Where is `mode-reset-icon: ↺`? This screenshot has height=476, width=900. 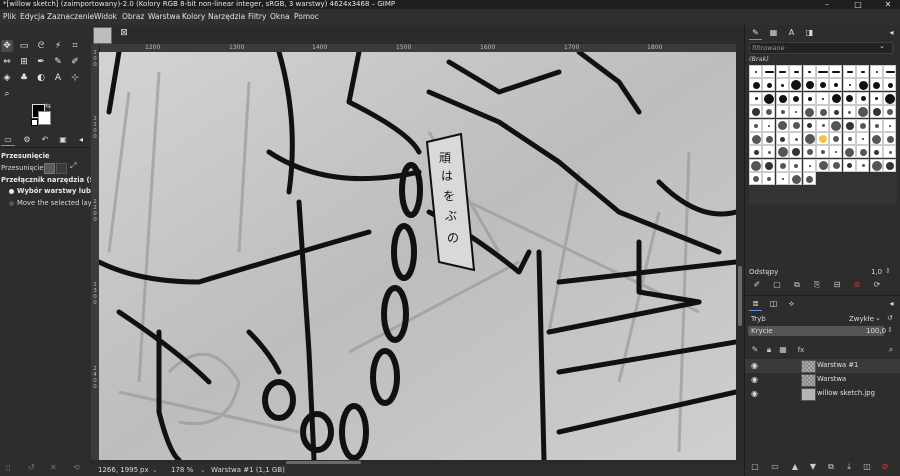
mode-reset-icon: ↺ is located at coordinates (890, 318).